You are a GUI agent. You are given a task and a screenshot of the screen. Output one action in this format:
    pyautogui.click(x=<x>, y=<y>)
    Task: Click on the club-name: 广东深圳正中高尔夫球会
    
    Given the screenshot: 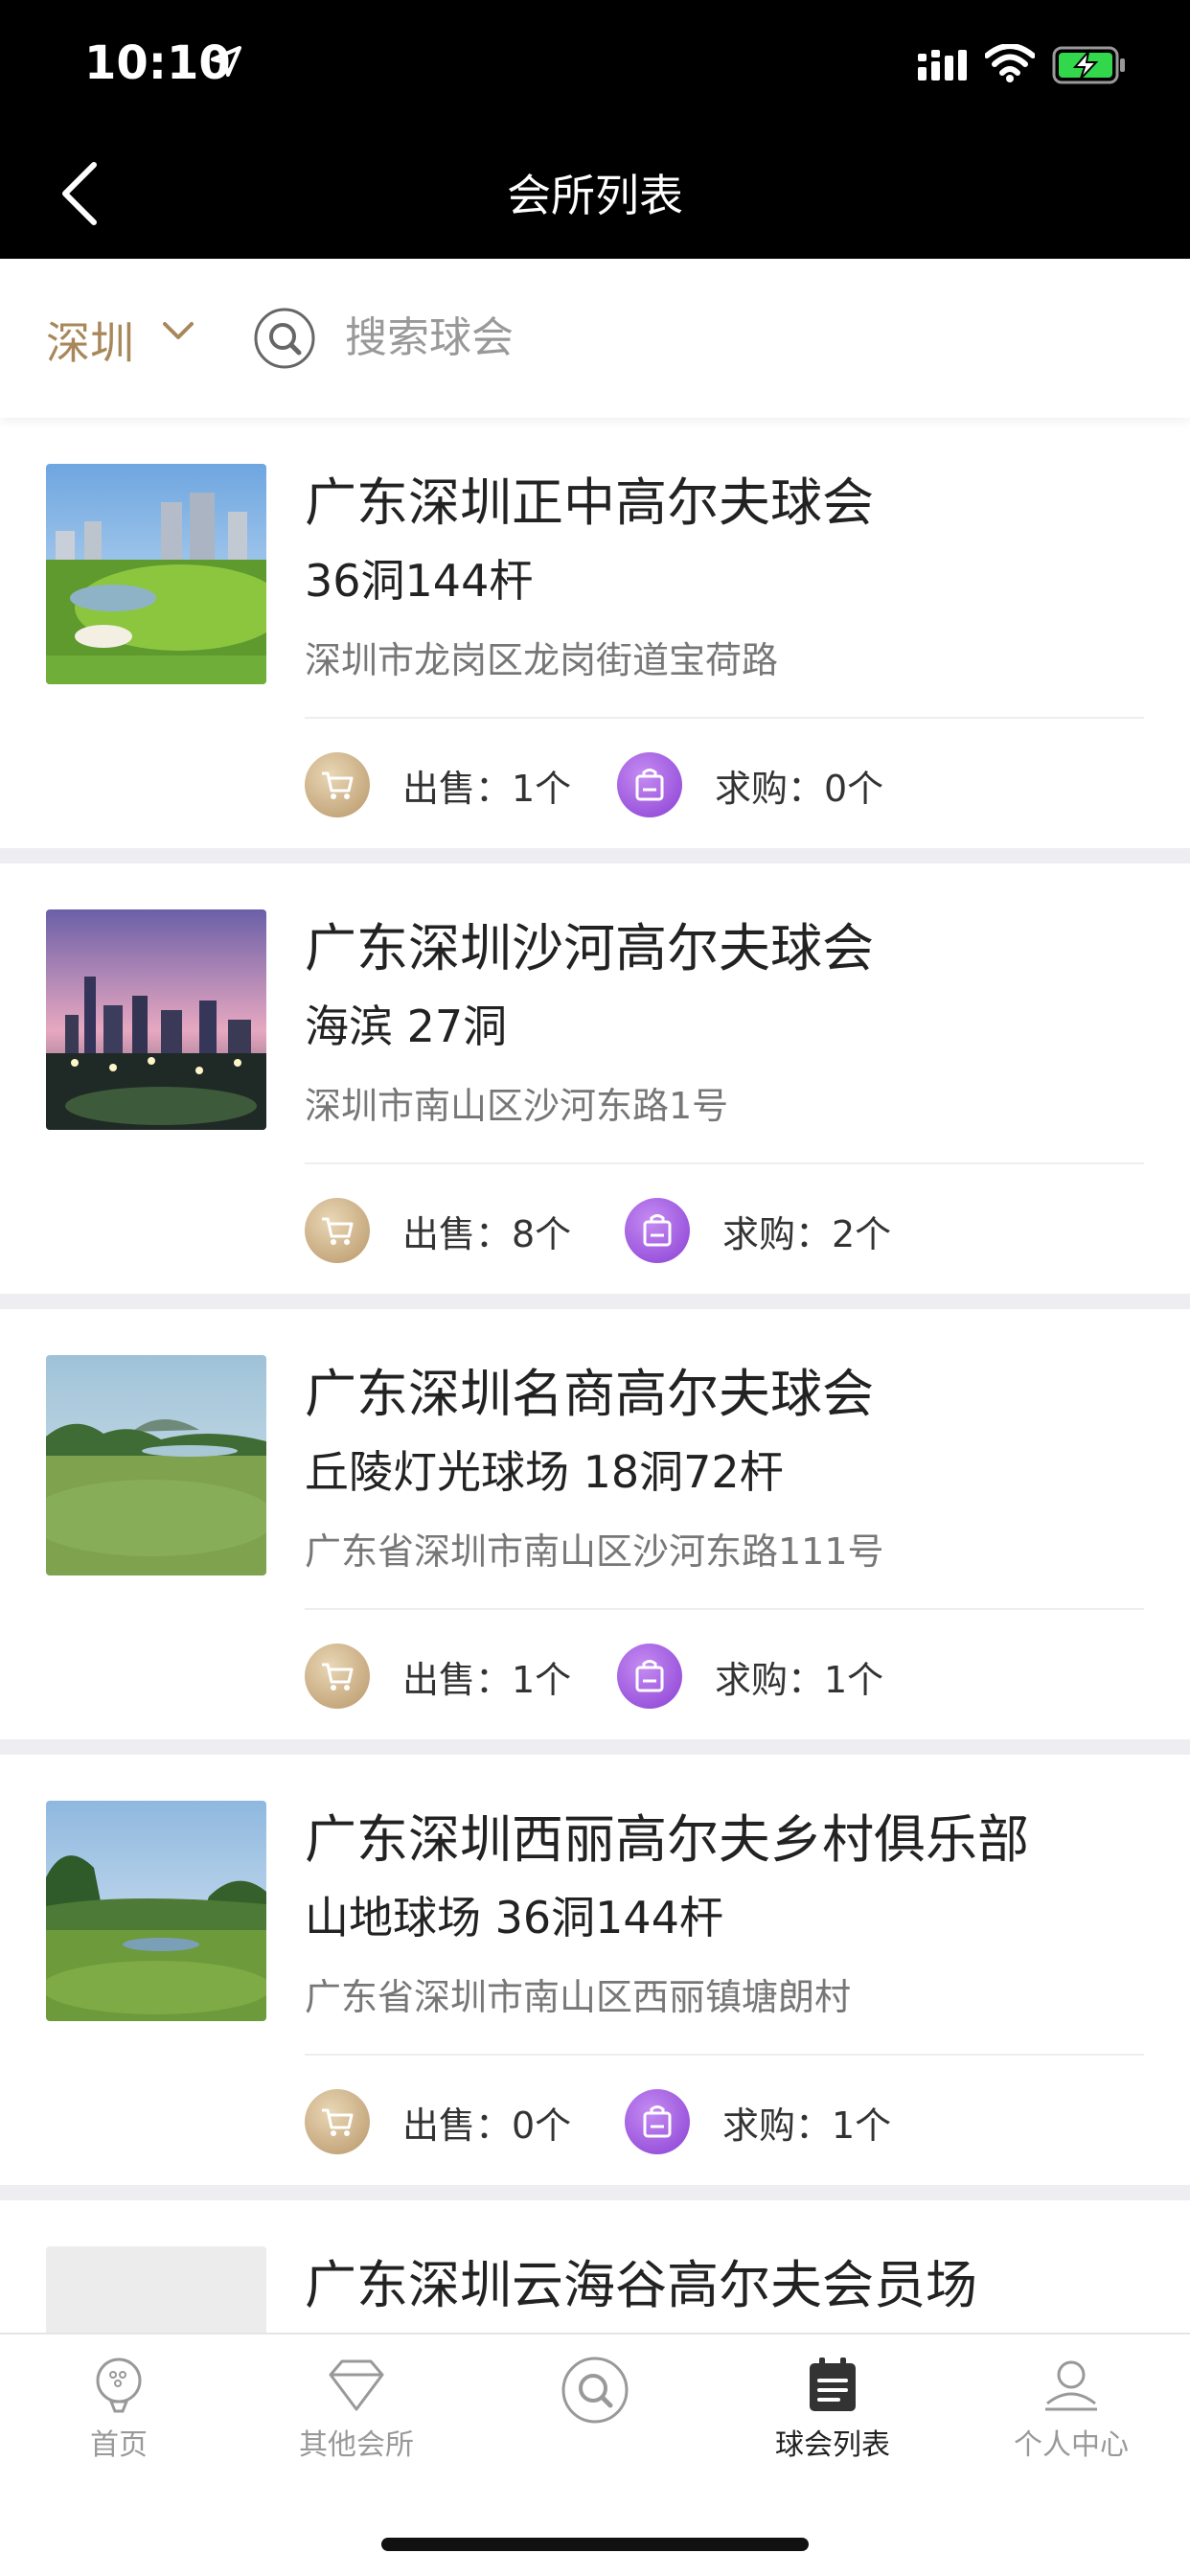 What is the action you would take?
    pyautogui.click(x=590, y=502)
    